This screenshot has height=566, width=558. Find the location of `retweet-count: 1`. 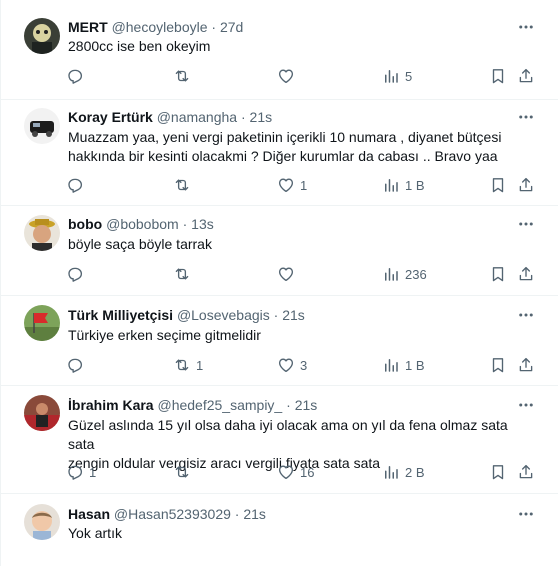

retweet-count: 1 is located at coordinates (200, 365).